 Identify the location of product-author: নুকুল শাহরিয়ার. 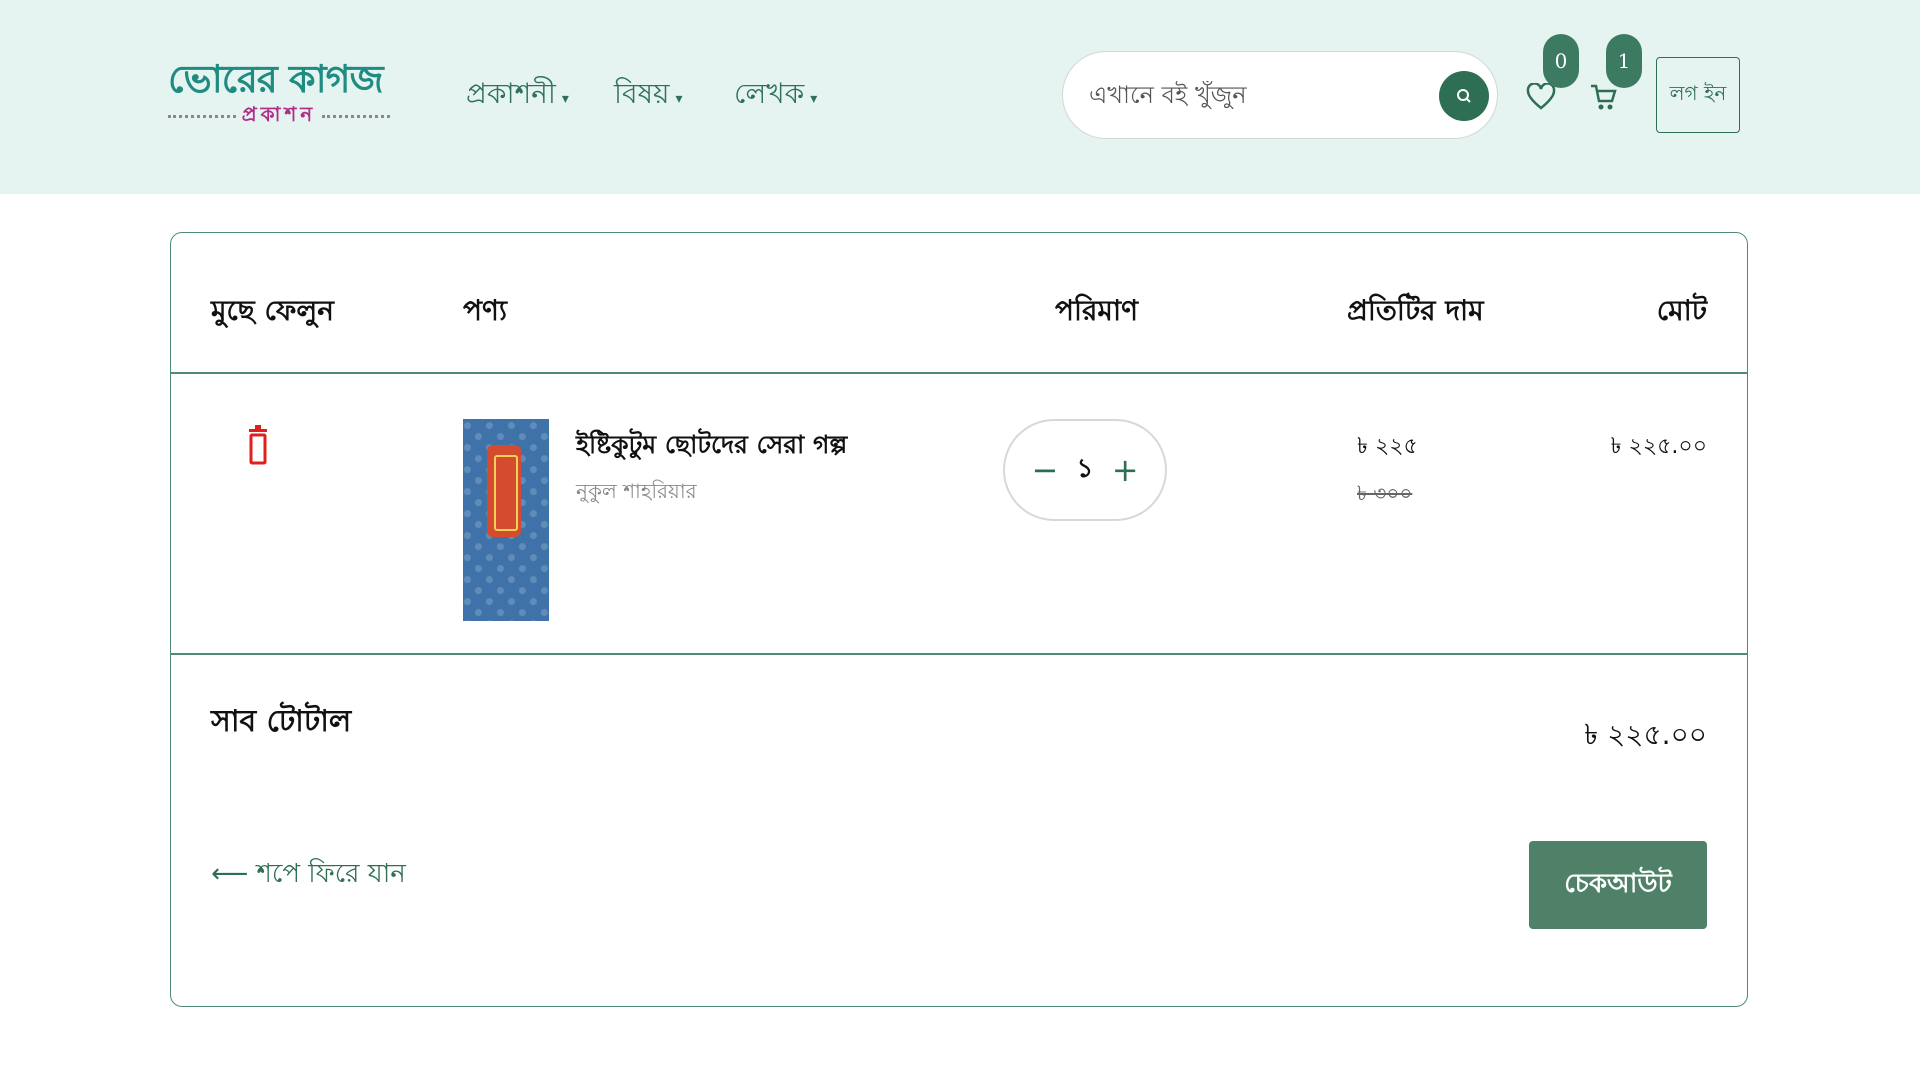
(636, 493).